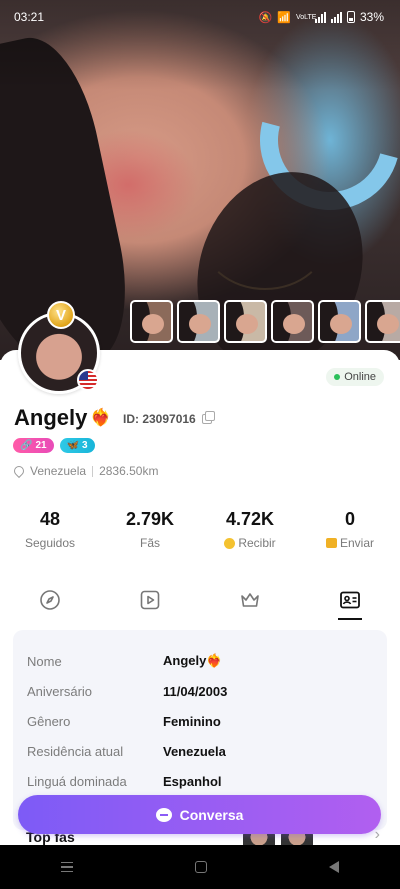 The width and height of the screenshot is (400, 889). I want to click on stat-label: Seguidos, so click(50, 543).